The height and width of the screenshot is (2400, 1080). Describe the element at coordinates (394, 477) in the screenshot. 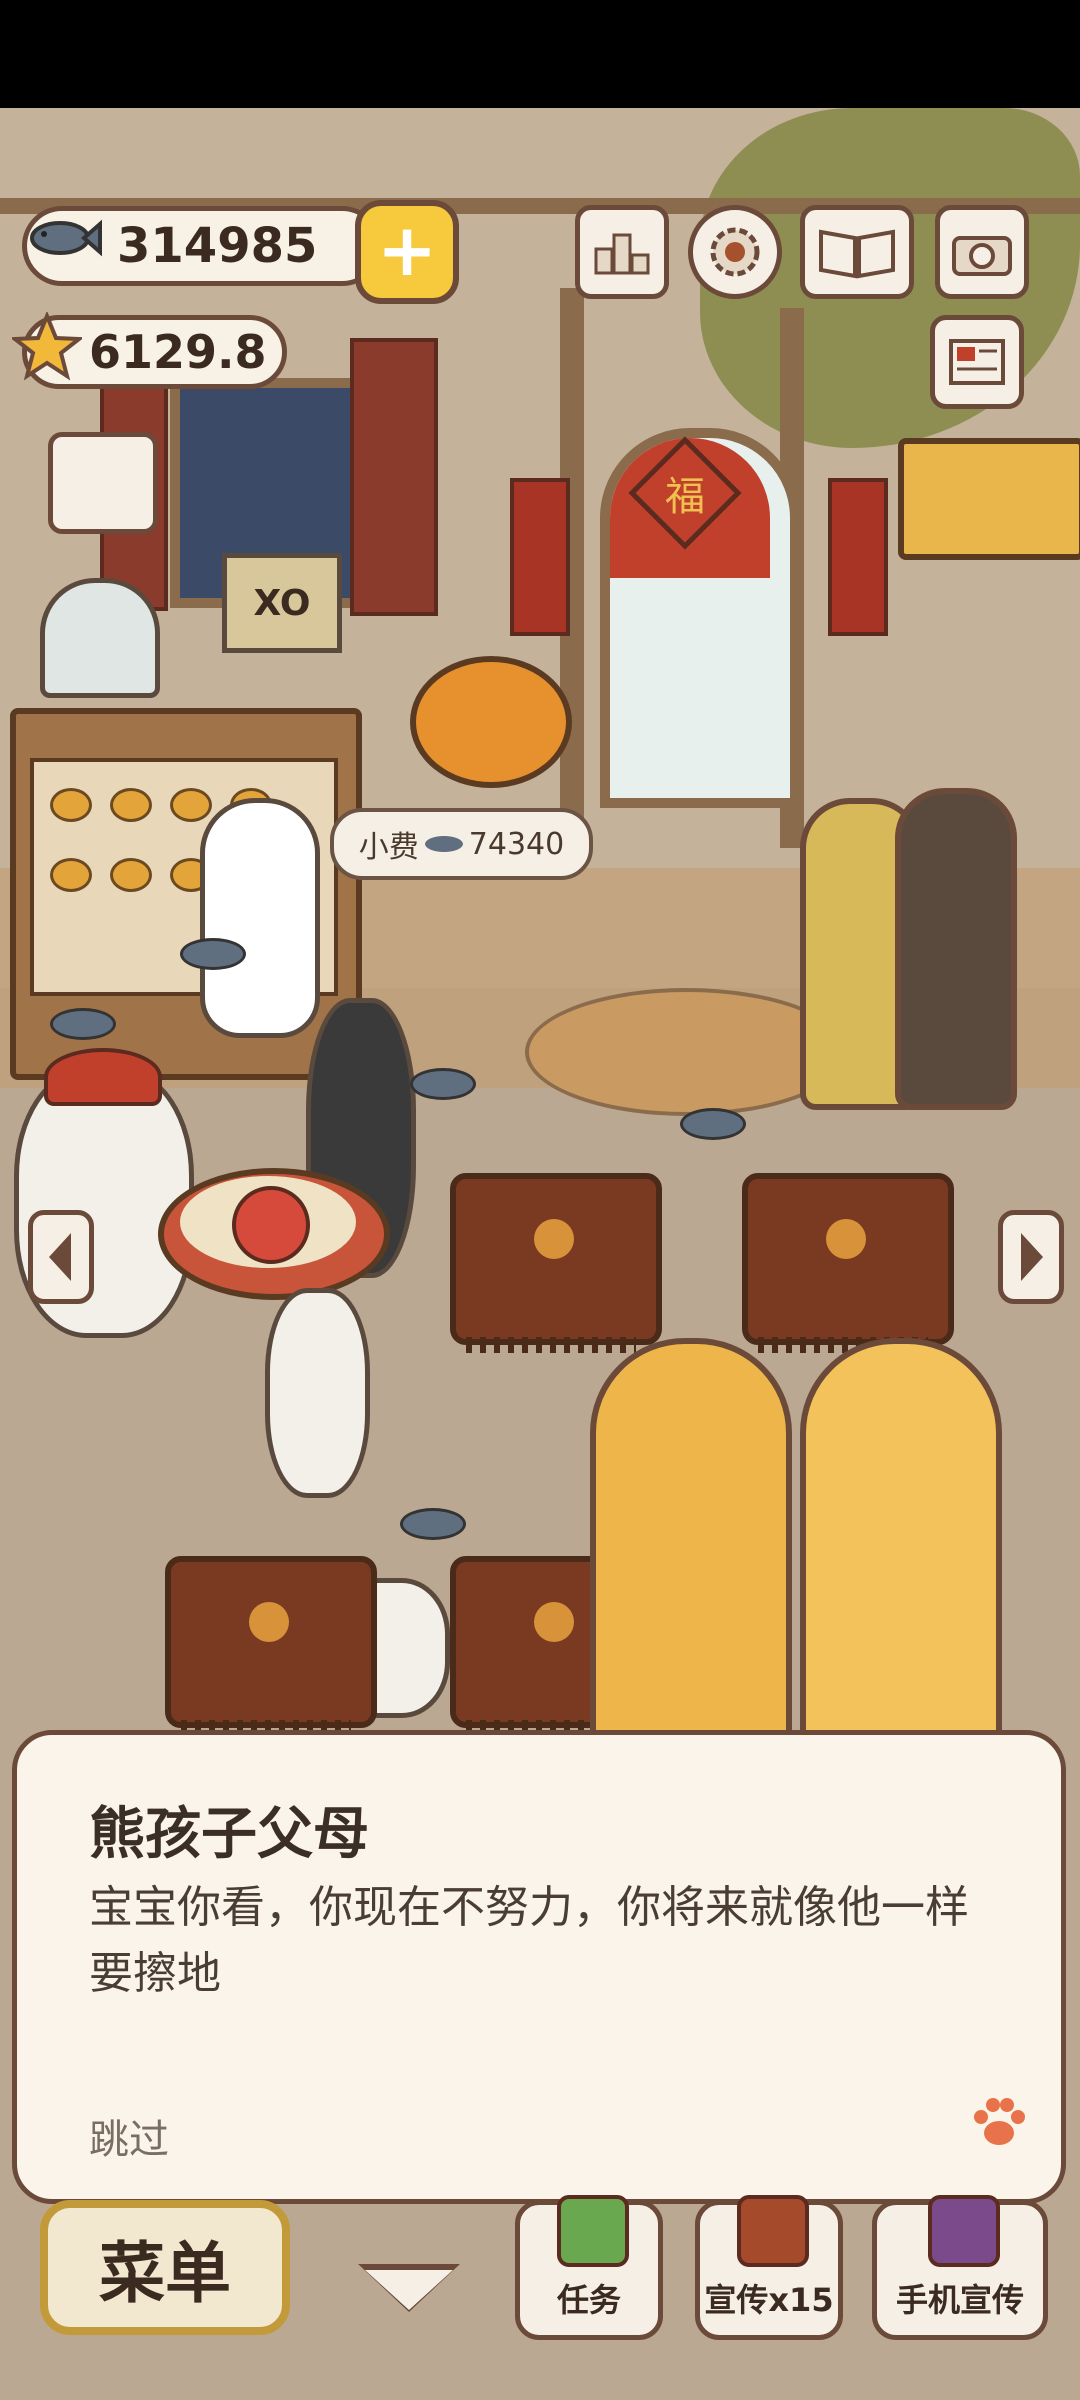

I see `curtain-right` at that location.